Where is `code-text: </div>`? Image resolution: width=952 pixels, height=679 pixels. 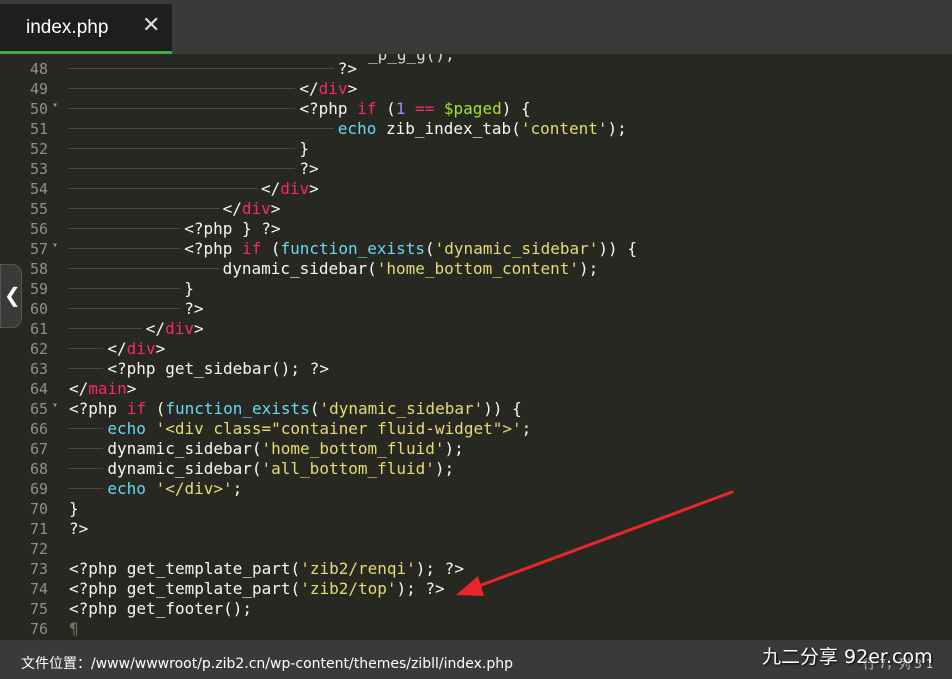
code-text: </div> is located at coordinates (252, 209).